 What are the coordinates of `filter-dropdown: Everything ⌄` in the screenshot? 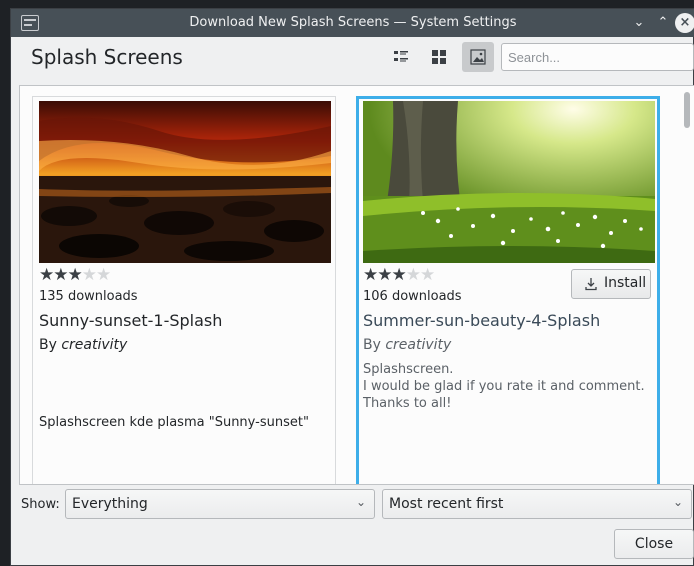 It's located at (220, 504).